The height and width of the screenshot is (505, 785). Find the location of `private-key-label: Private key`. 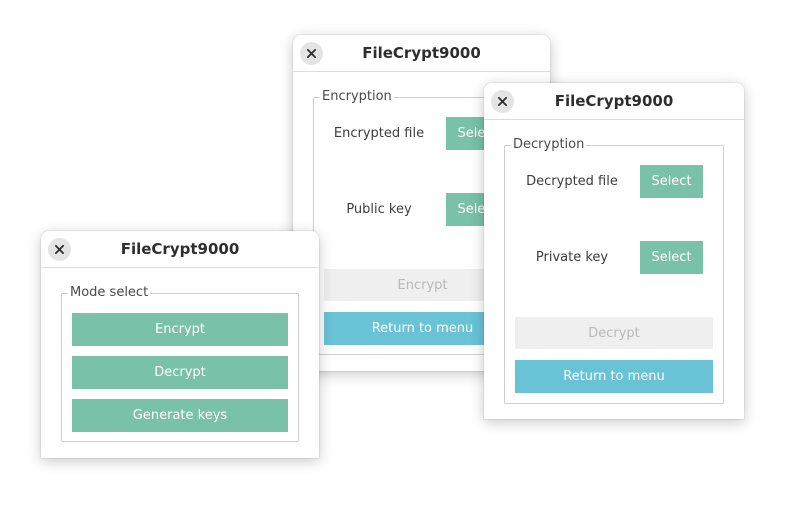

private-key-label: Private key is located at coordinates (572, 257).